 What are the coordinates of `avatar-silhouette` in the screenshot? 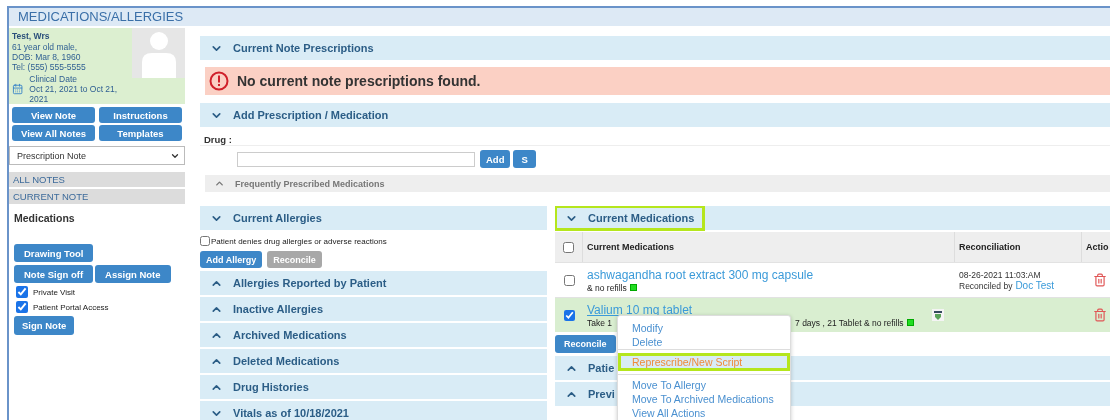 It's located at (158, 53).